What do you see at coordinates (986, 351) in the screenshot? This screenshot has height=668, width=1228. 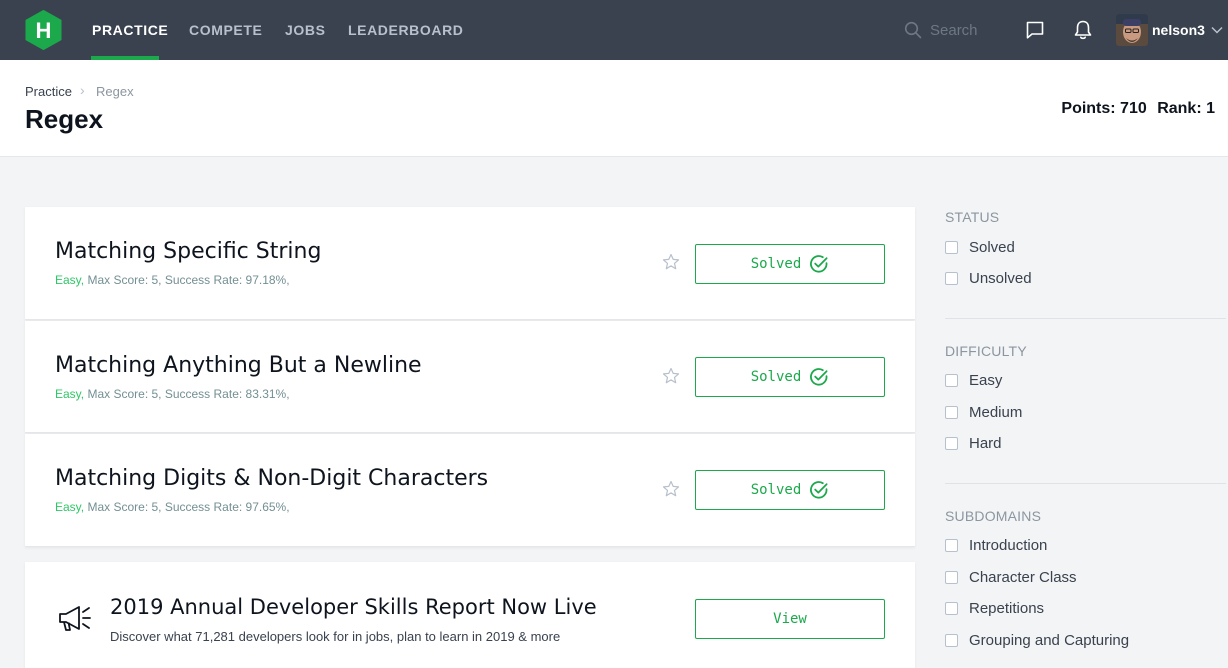 I see `filter-heading-difficulty: DIFFICULTY` at bounding box center [986, 351].